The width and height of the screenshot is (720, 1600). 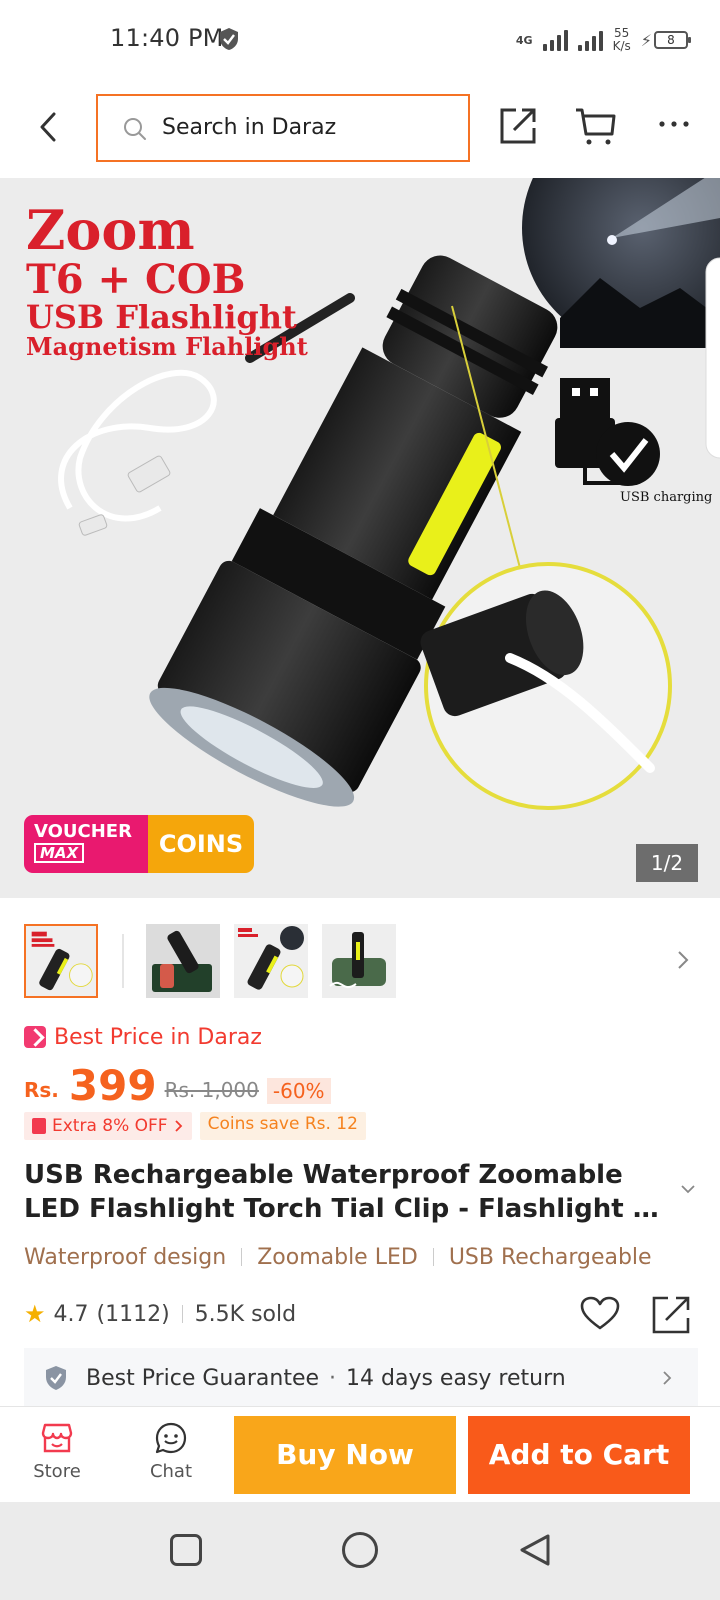 I want to click on shield-check-icon, so click(x=56, y=1378).